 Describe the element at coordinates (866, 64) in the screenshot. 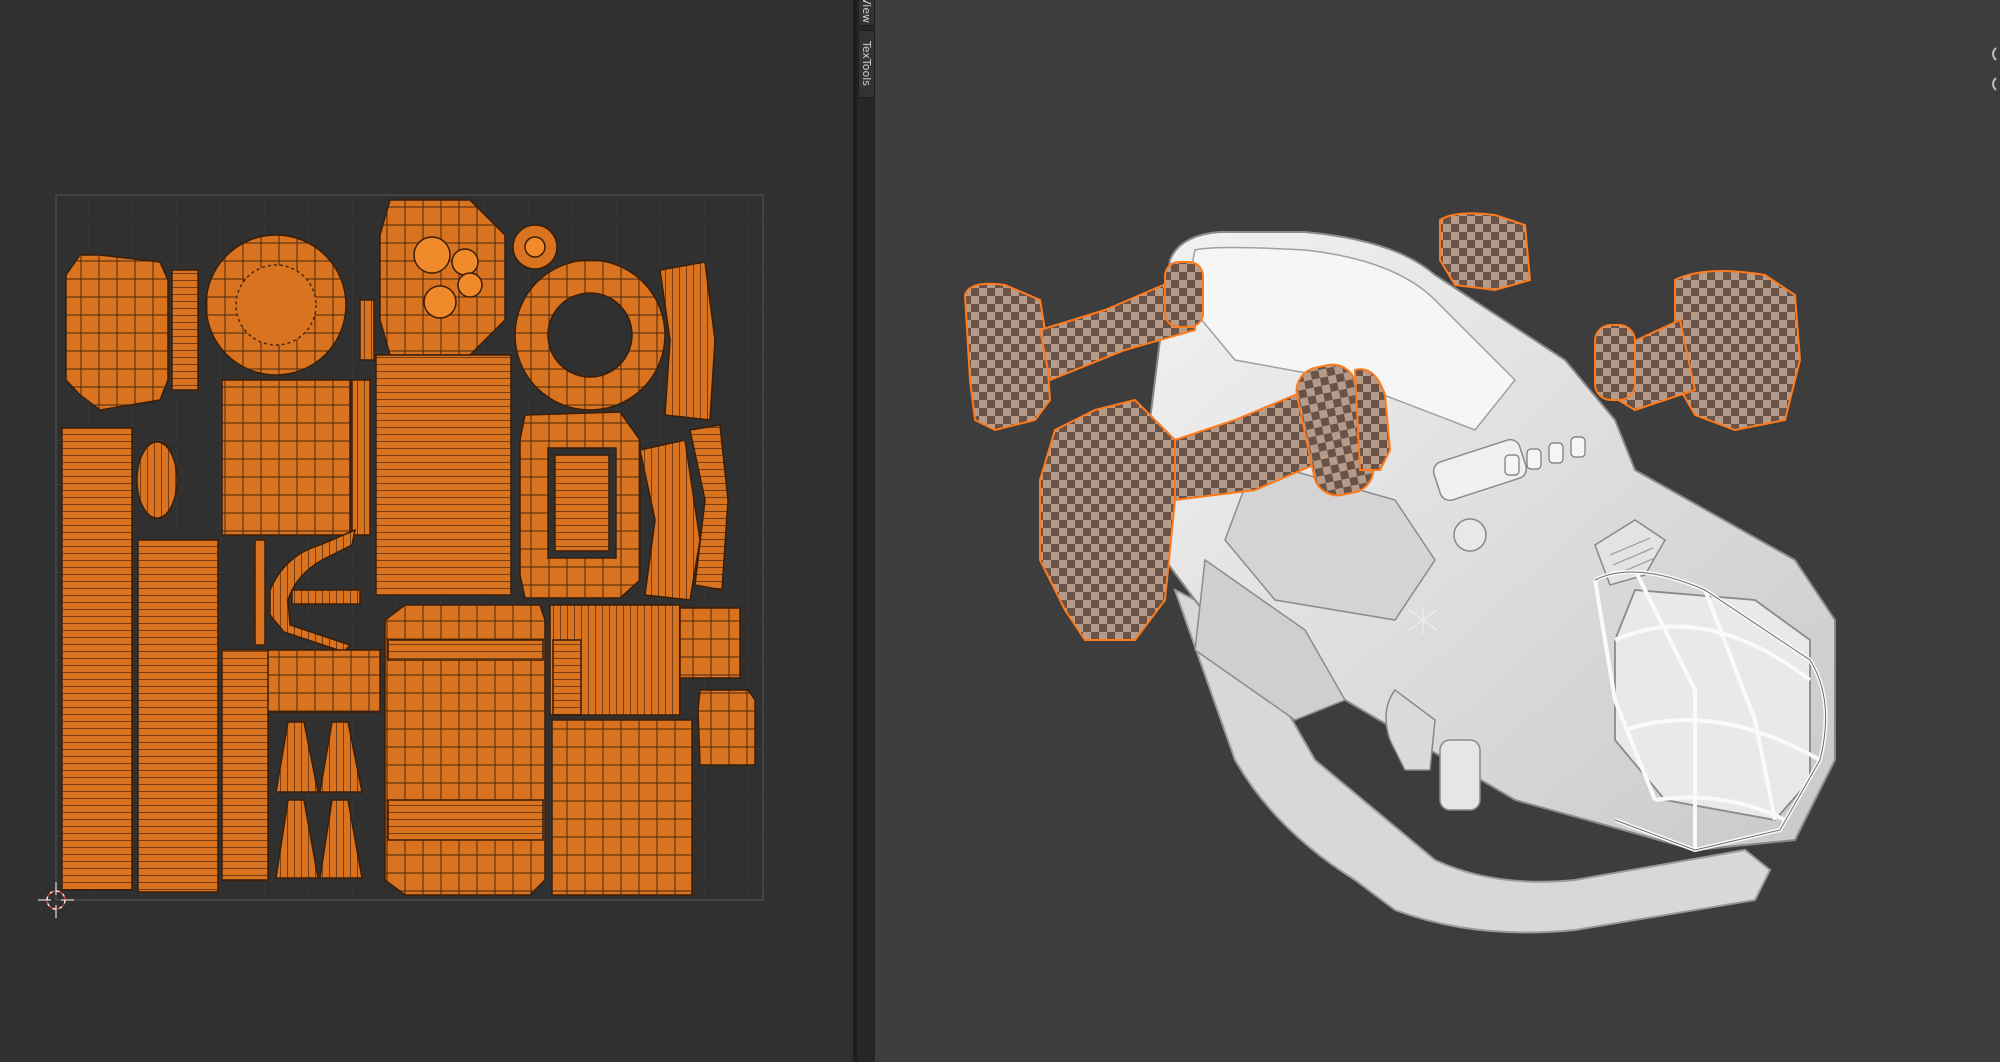

I see `tab-textools: TexTools` at that location.